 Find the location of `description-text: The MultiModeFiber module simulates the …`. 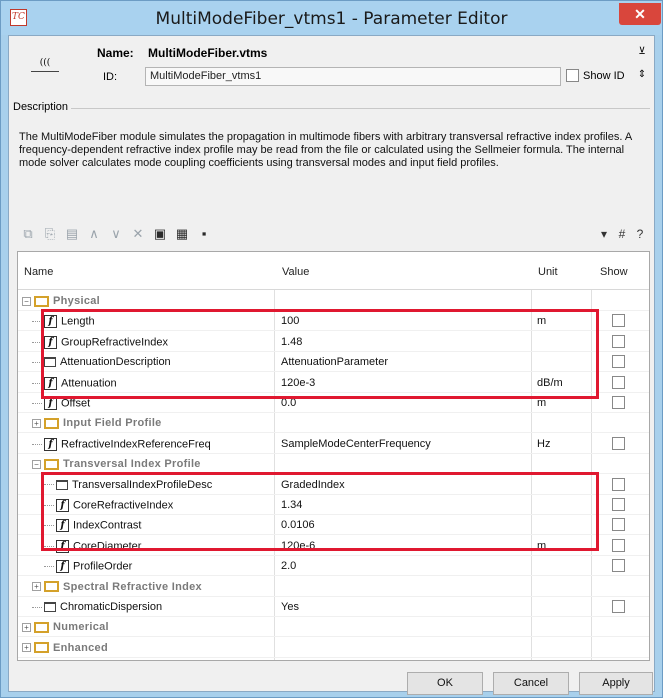

description-text: The MultiModeFiber module simulates the … is located at coordinates (325, 150).